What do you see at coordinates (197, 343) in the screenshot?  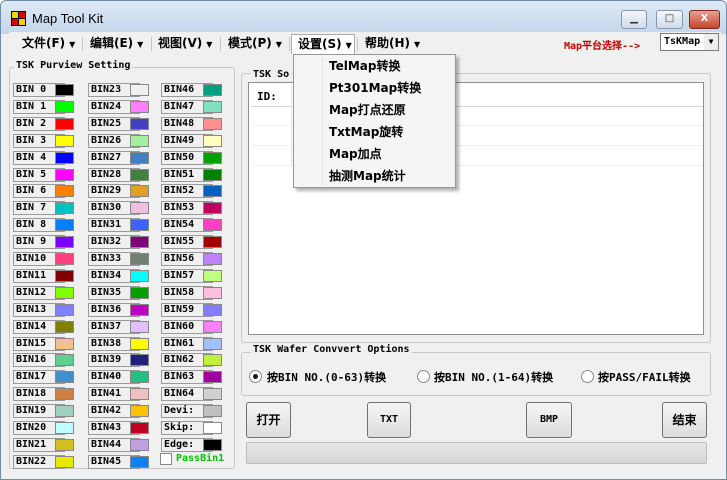 I see `bin-row: BIN61` at bounding box center [197, 343].